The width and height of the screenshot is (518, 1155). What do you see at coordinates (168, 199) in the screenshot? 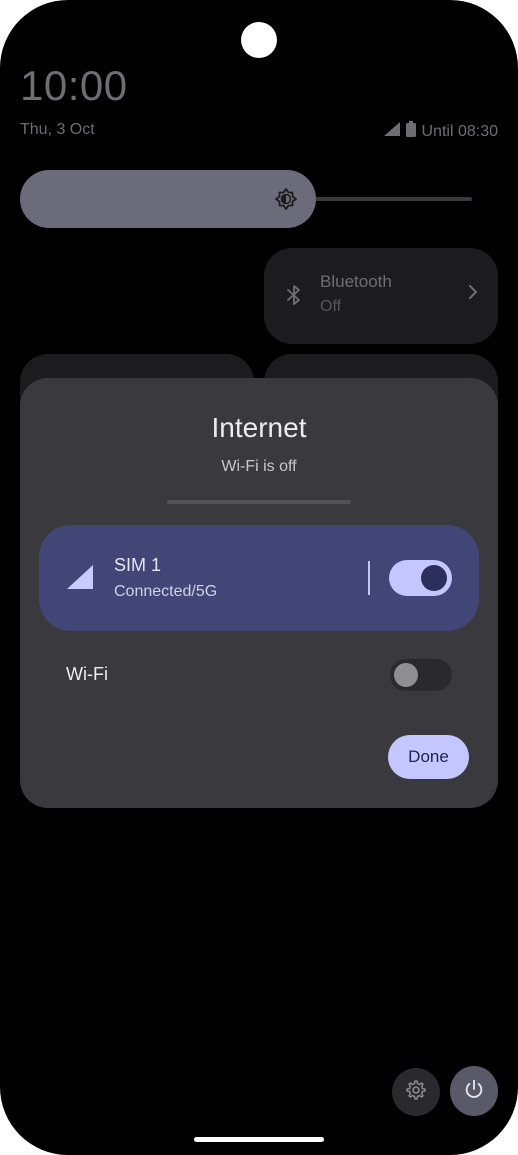
I see `brightness-slider` at bounding box center [168, 199].